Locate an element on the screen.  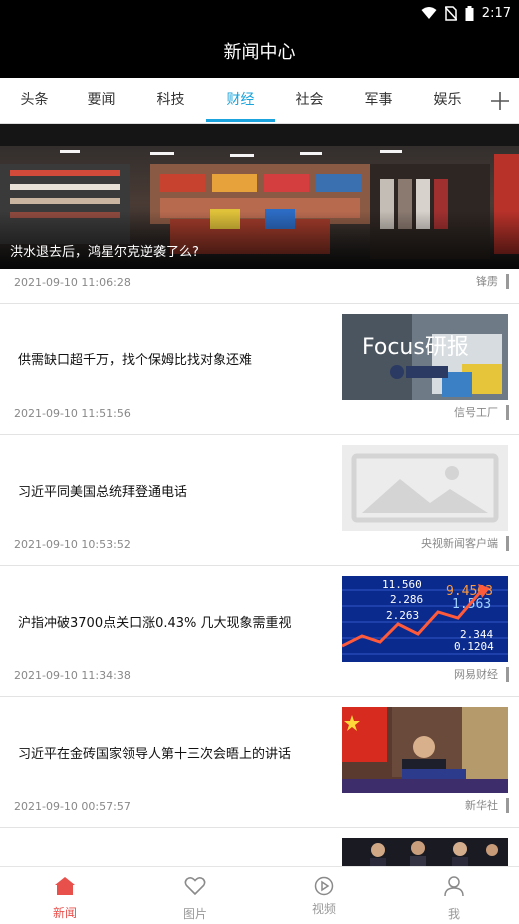
nav-pictures: 图片 is located at coordinates (195, 895).